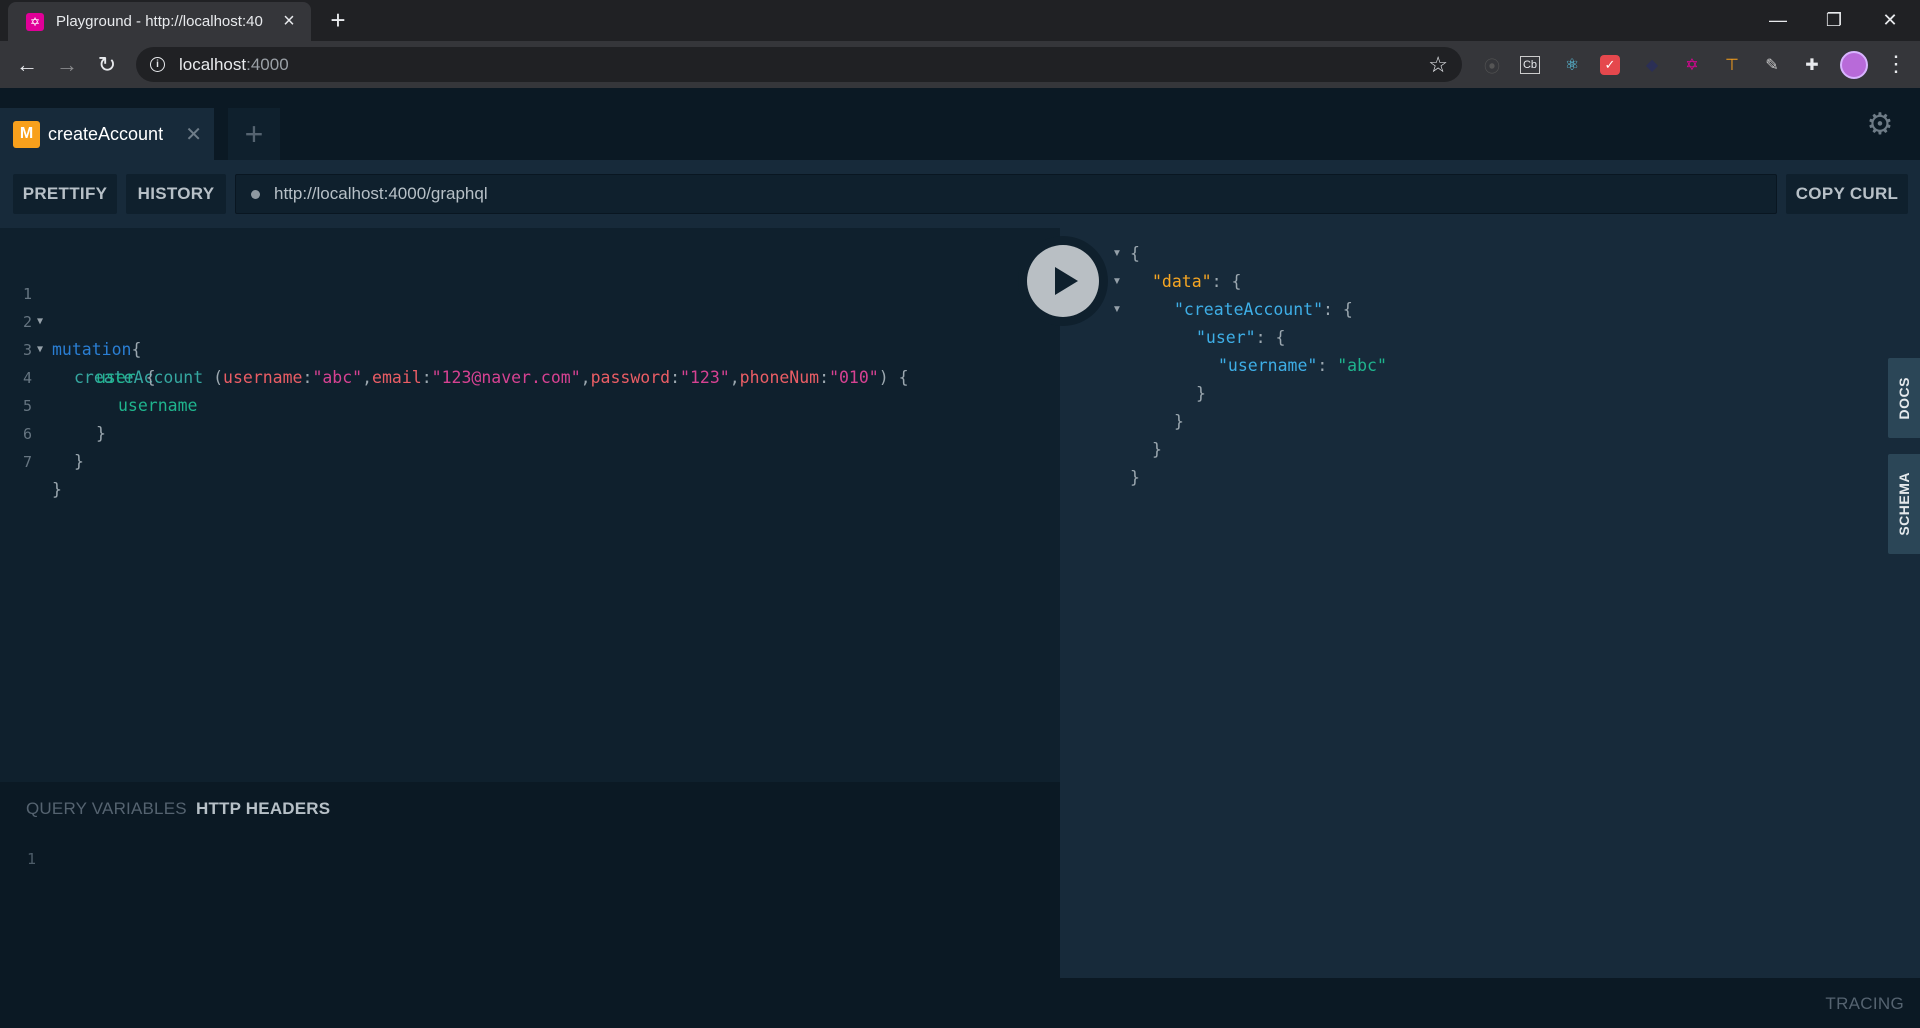  Describe the element at coordinates (1847, 194) in the screenshot. I see `copy-curl-button: COPY CURL` at that location.